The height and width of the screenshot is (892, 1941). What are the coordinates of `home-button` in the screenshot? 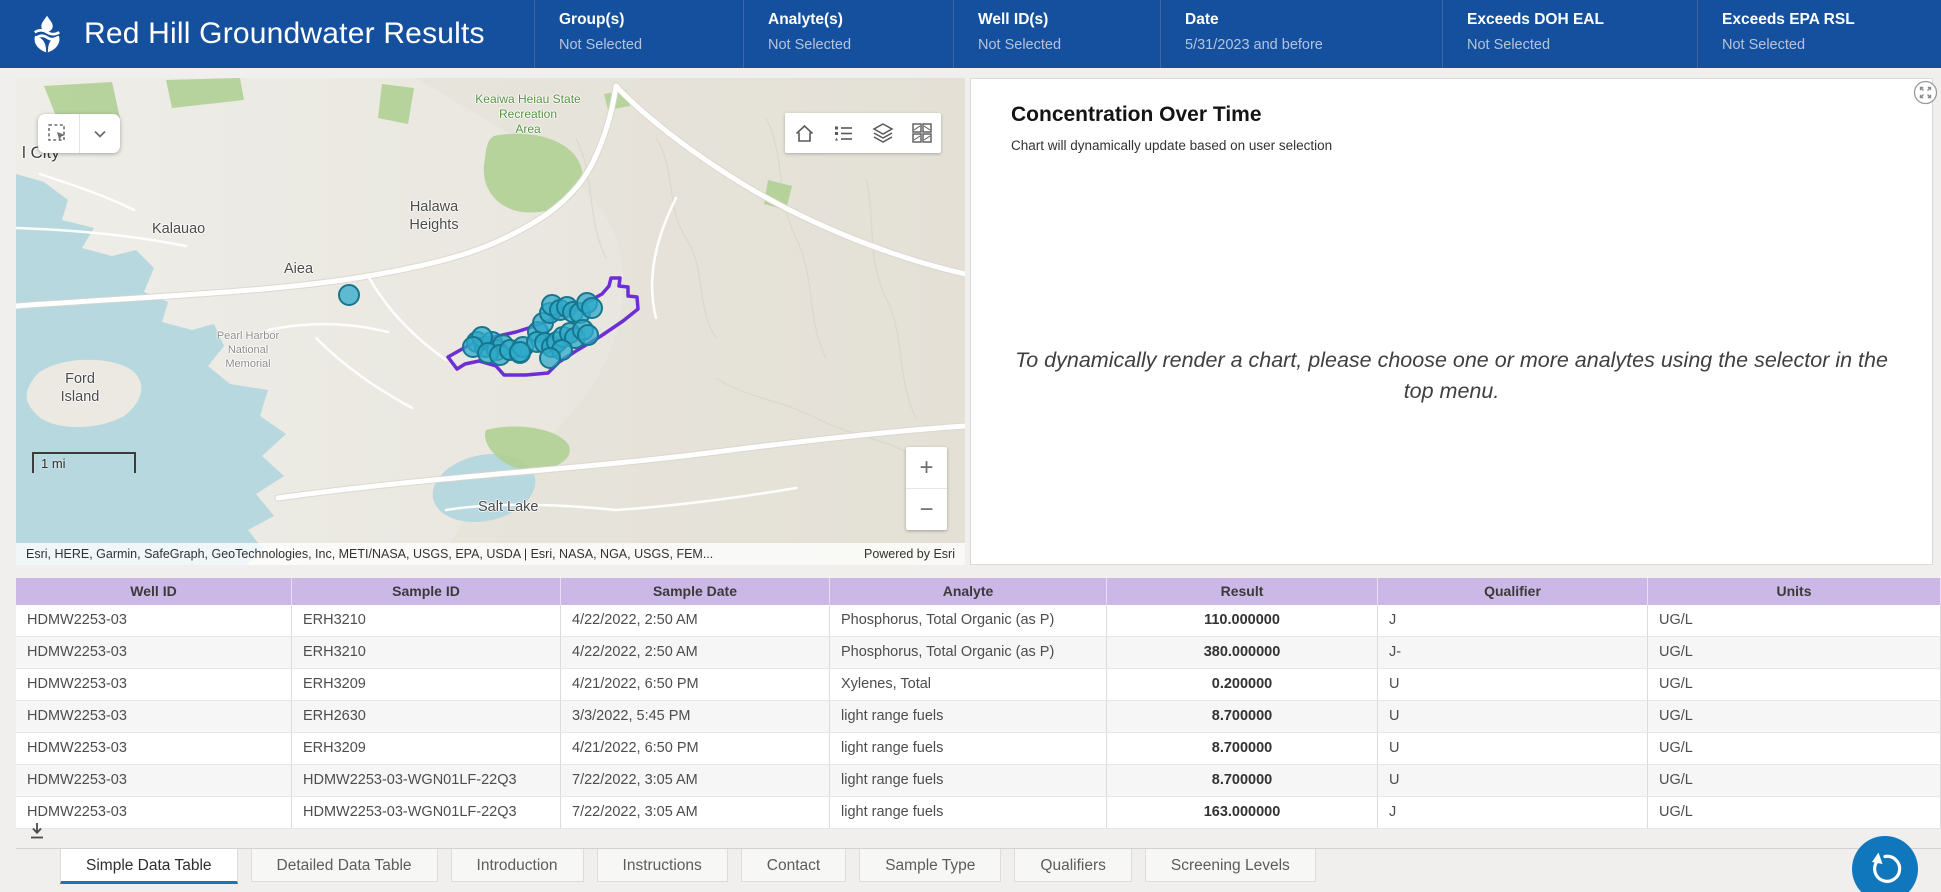 It's located at (804, 133).